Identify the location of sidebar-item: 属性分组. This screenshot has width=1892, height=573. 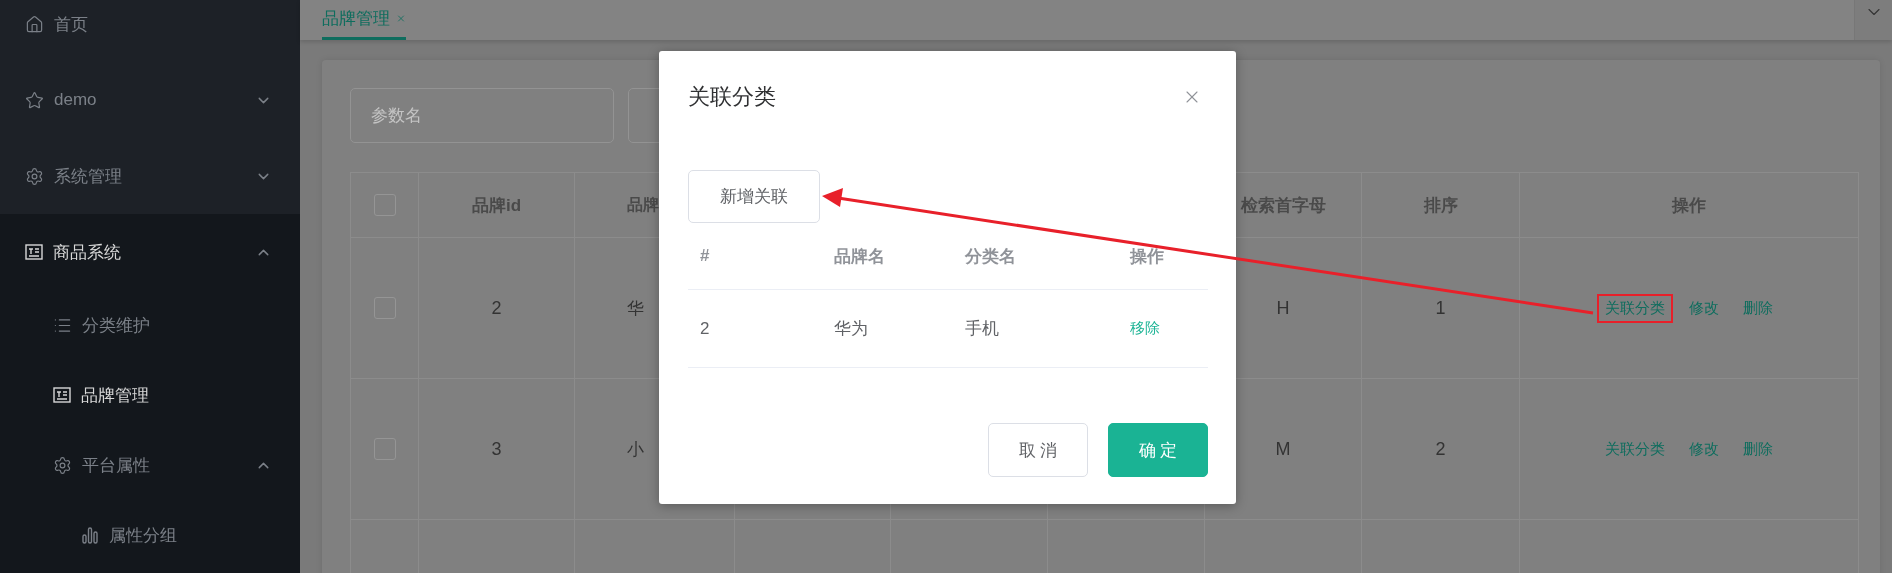
(190, 535).